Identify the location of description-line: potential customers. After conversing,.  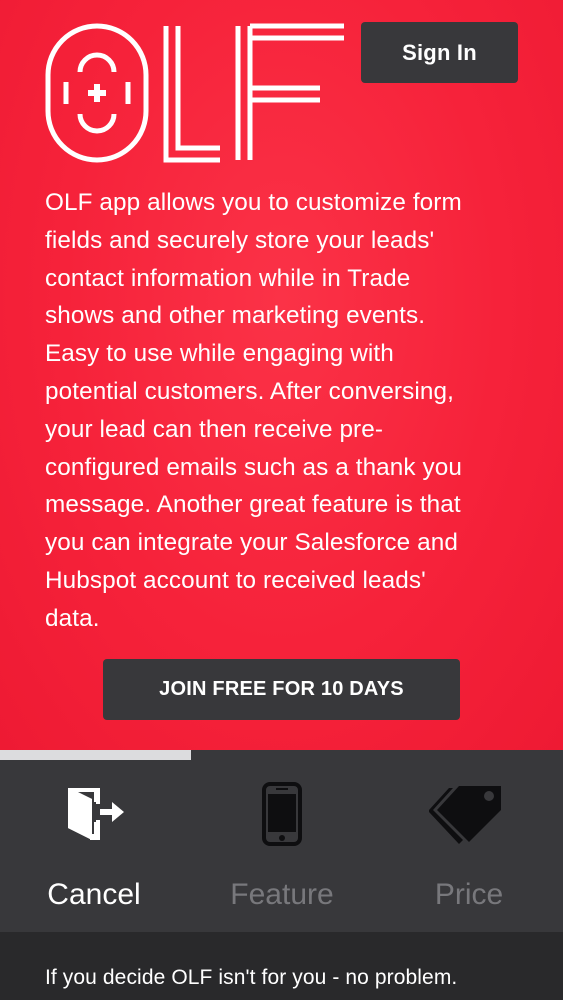
(249, 391).